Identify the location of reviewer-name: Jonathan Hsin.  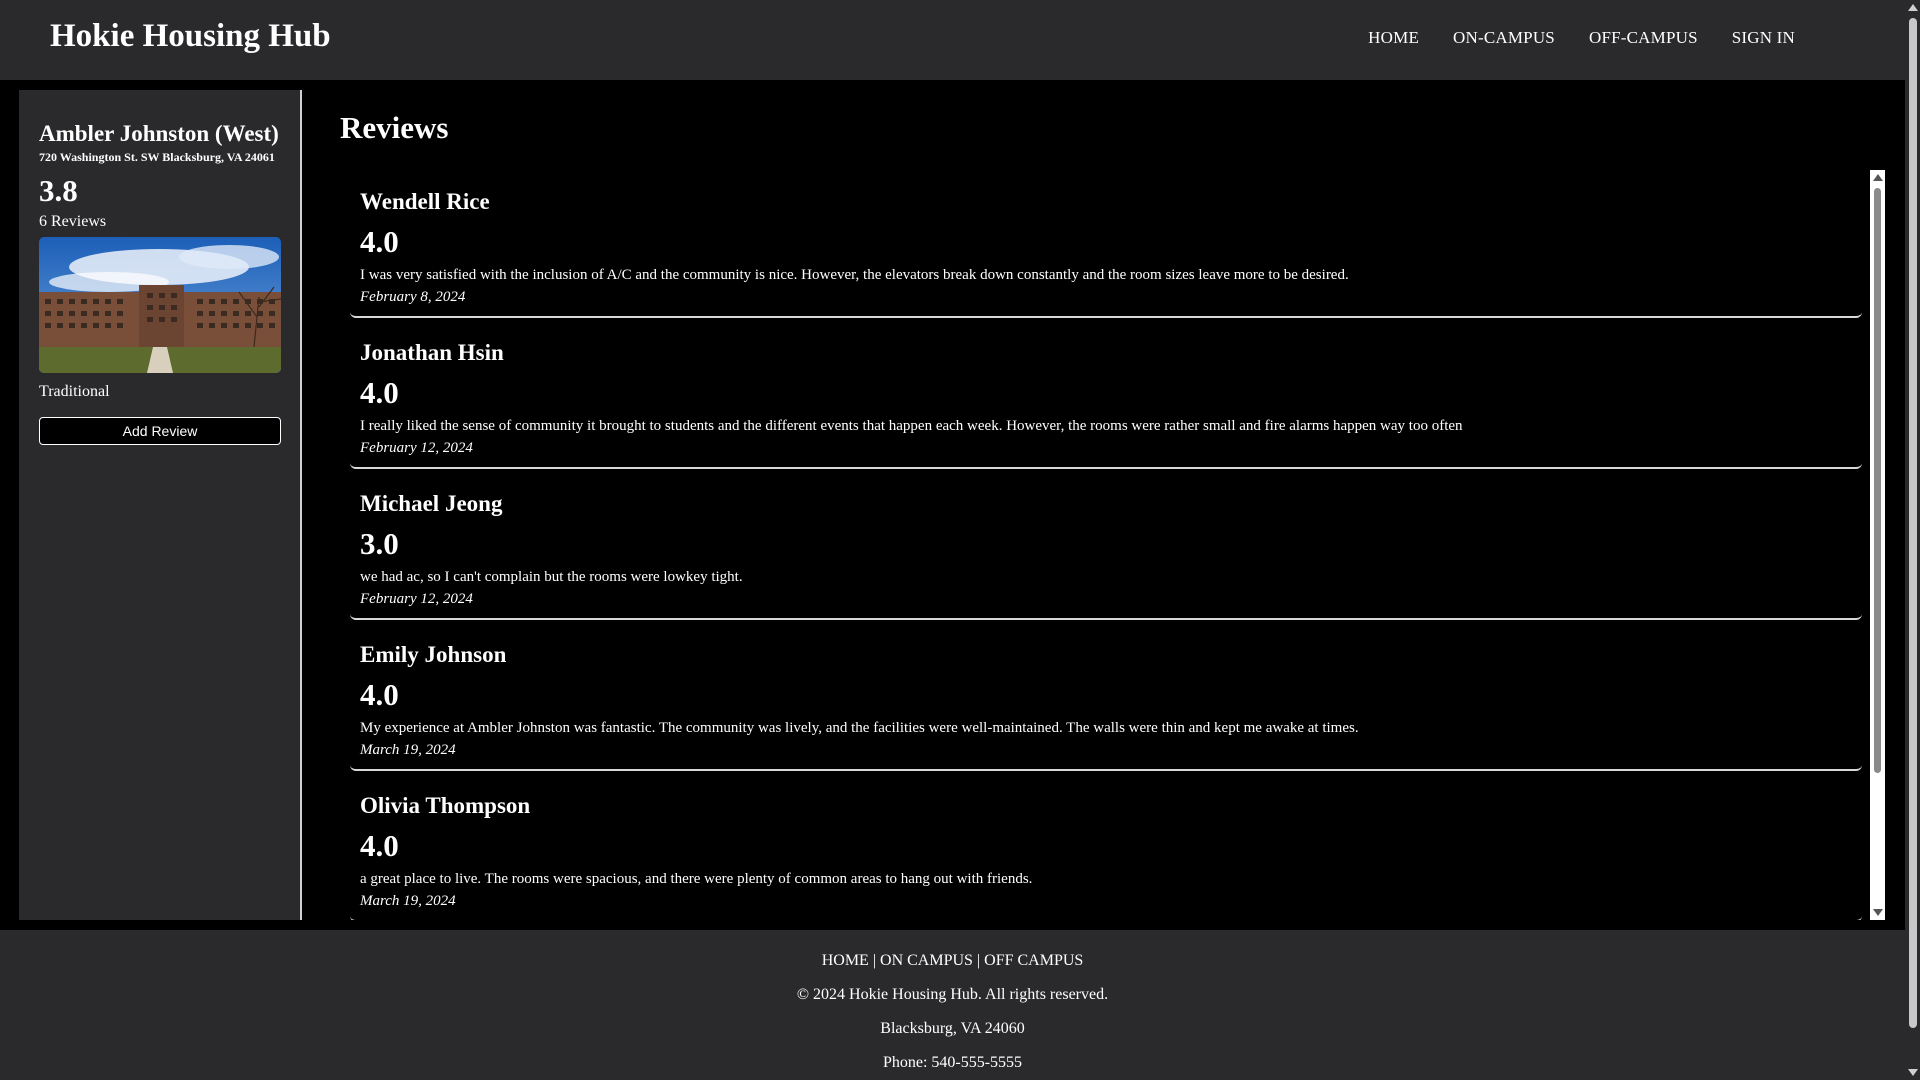
(432, 352).